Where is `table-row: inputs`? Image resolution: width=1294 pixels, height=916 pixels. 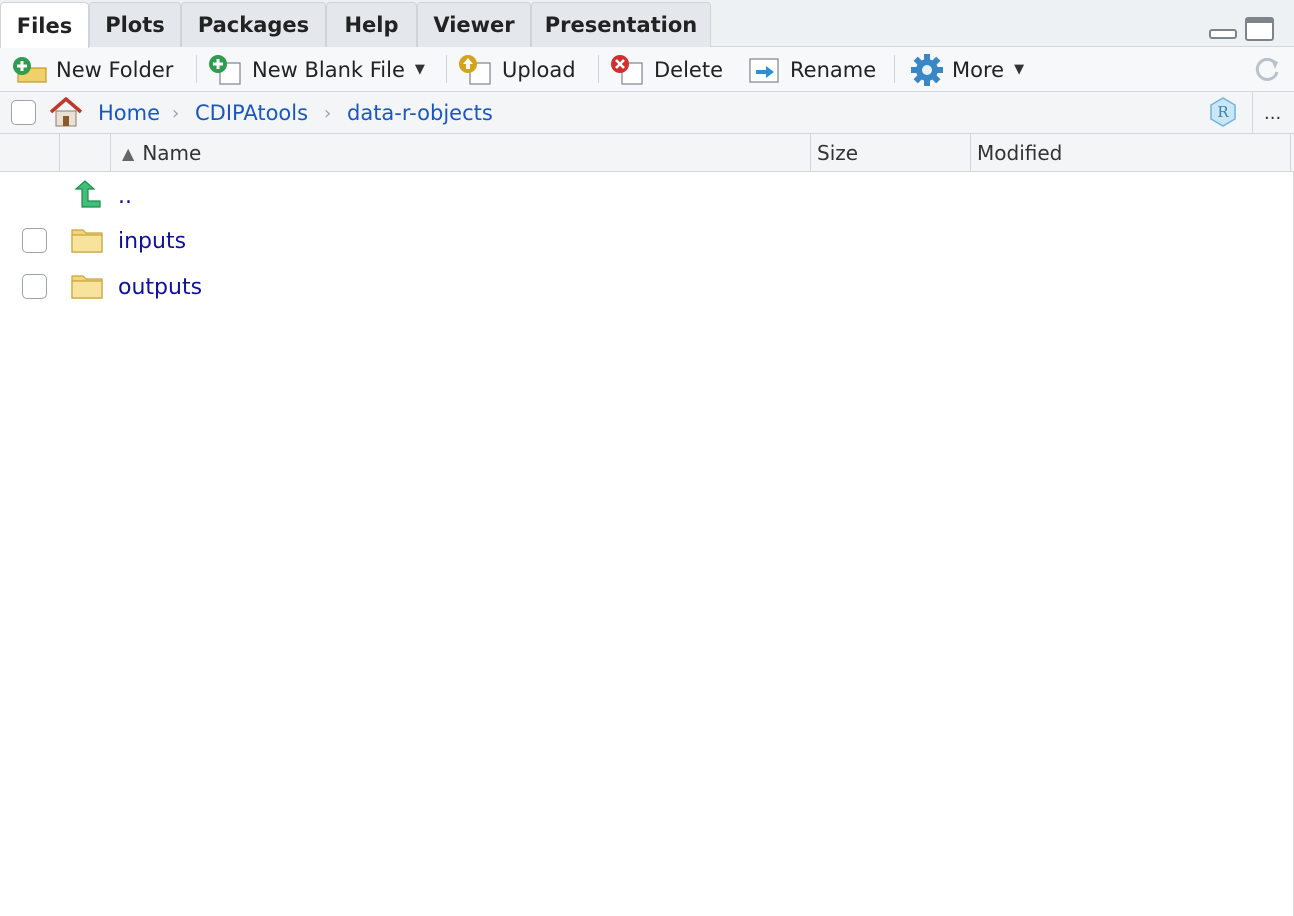
table-row: inputs is located at coordinates (647, 241).